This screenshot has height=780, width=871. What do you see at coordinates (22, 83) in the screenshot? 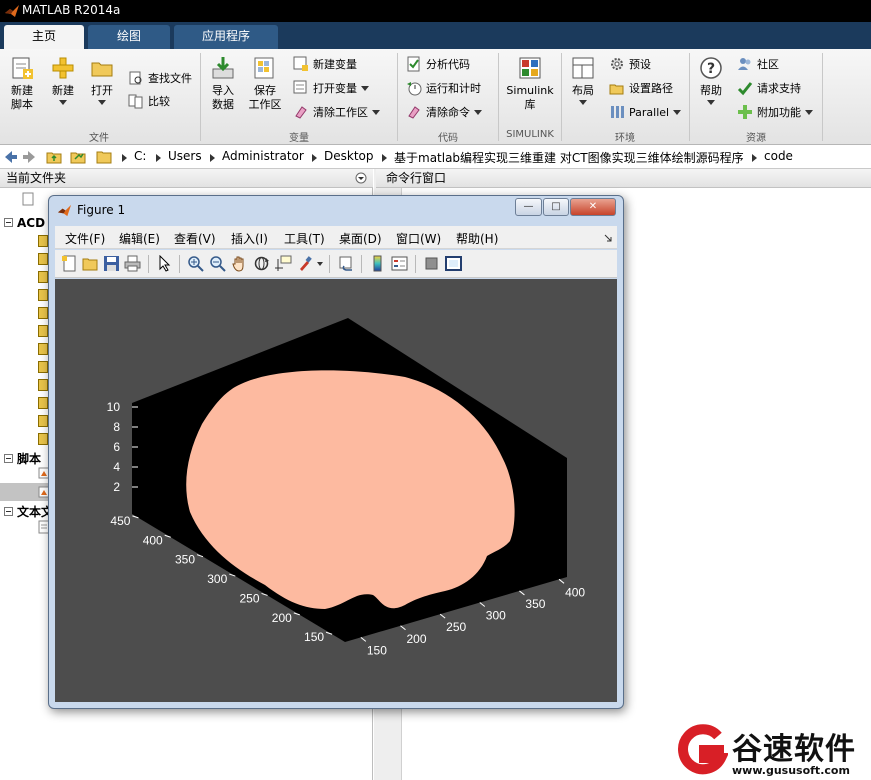
I see `new-script-button: 新建 脚本` at bounding box center [22, 83].